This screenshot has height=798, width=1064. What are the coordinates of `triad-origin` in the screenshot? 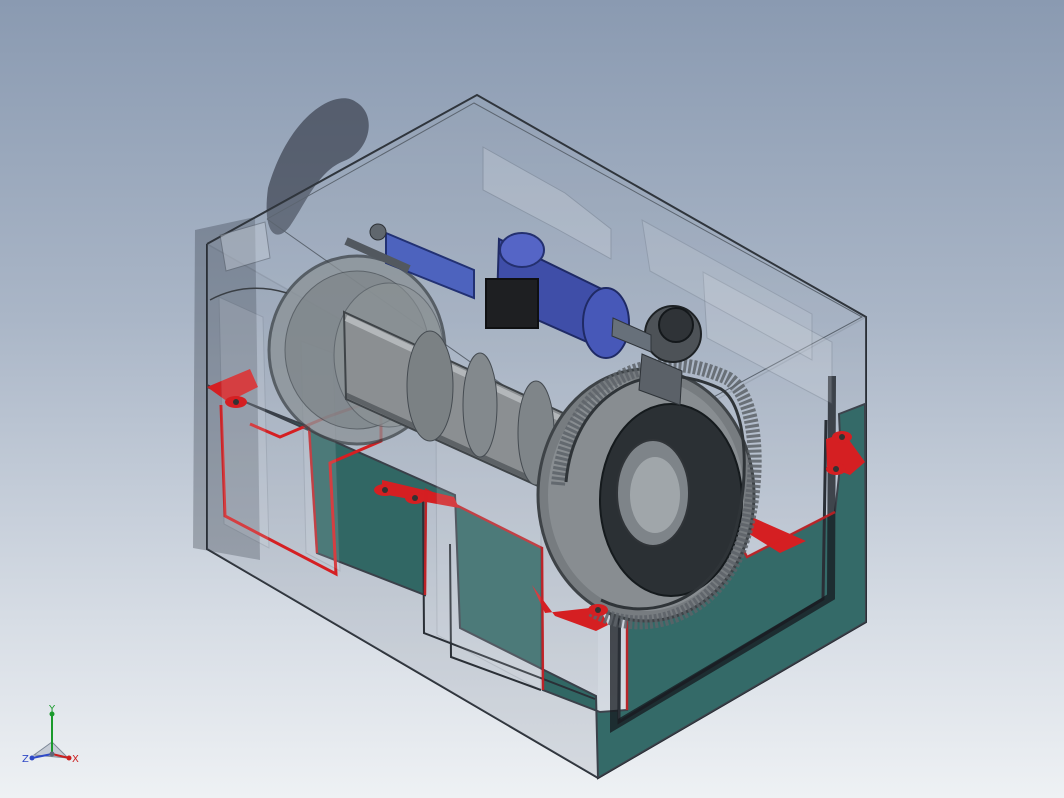 It's located at (52, 754).